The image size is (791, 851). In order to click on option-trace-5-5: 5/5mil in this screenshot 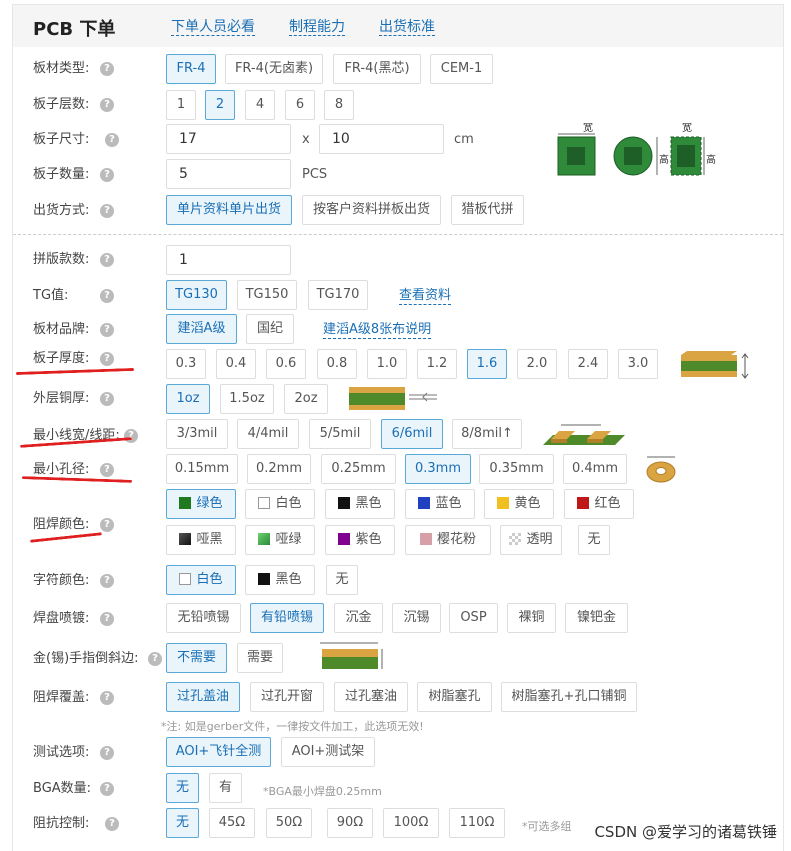, I will do `click(340, 434)`.